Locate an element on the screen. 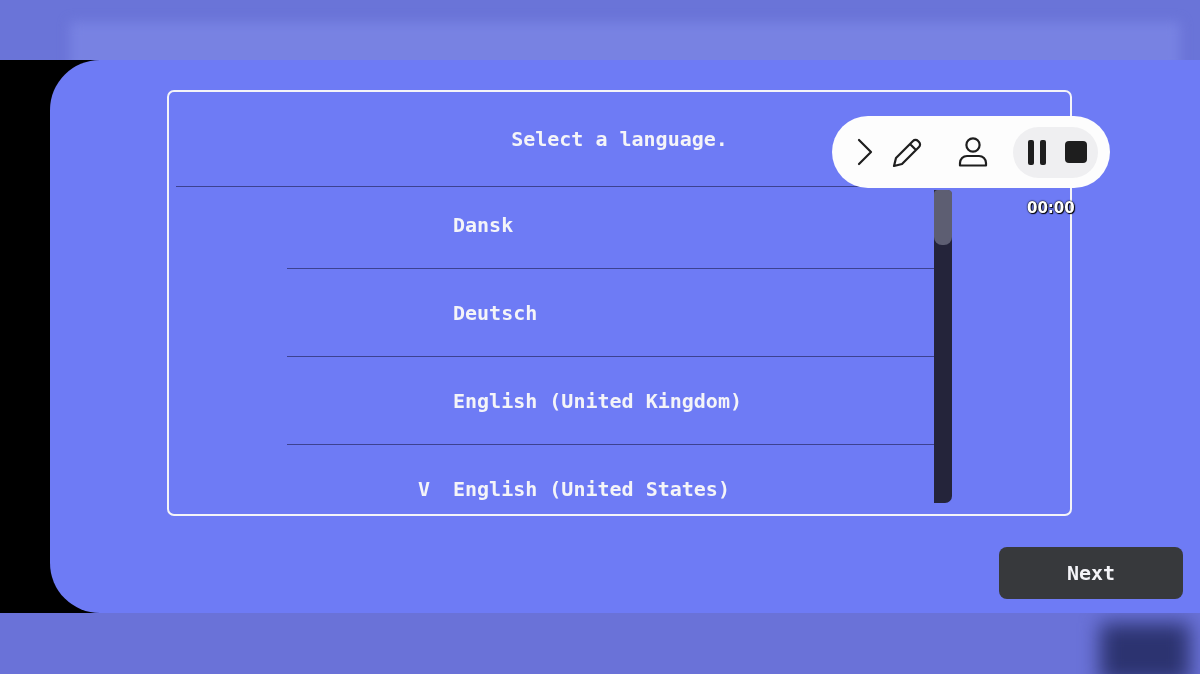 The height and width of the screenshot is (674, 1200). next-button: Next is located at coordinates (1091, 573).